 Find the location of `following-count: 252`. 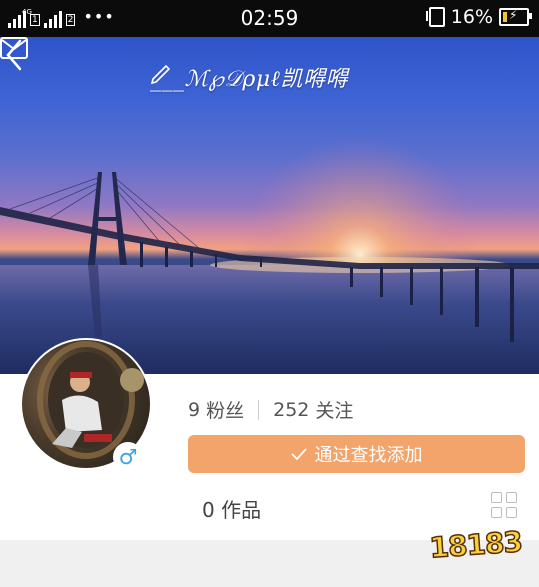

following-count: 252 is located at coordinates (291, 410).